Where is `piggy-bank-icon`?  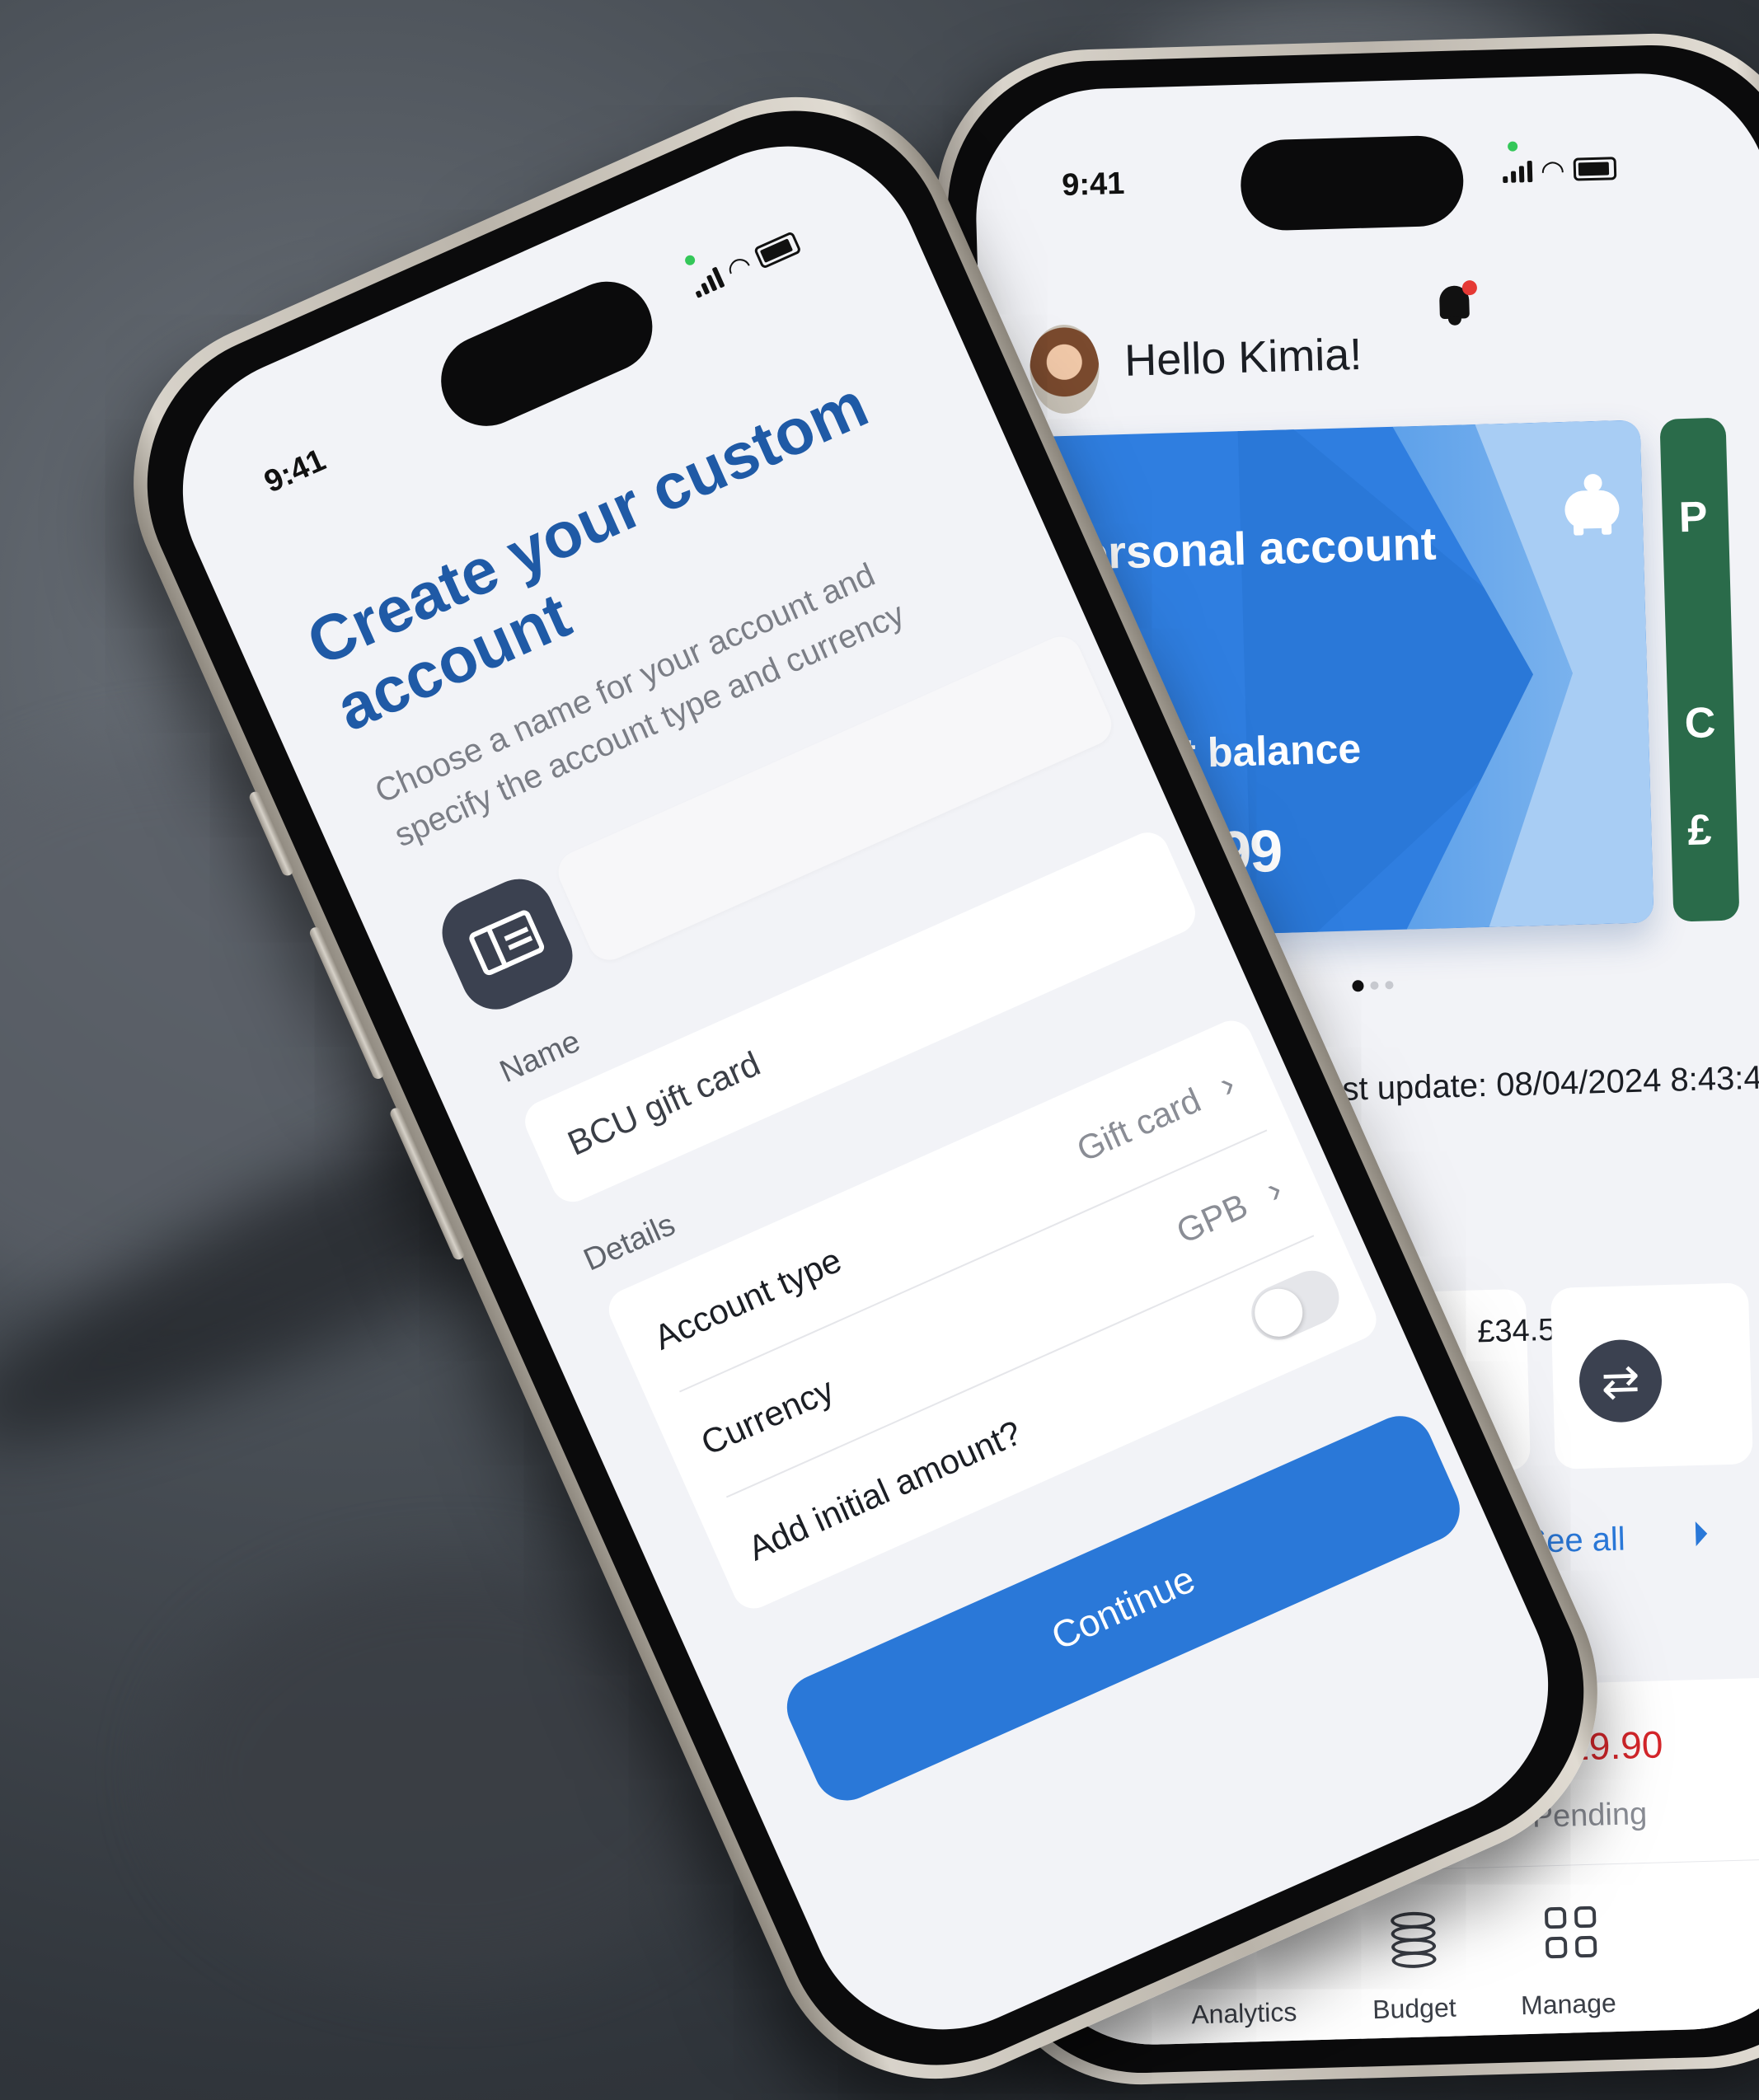
piggy-bank-icon is located at coordinates (1593, 503).